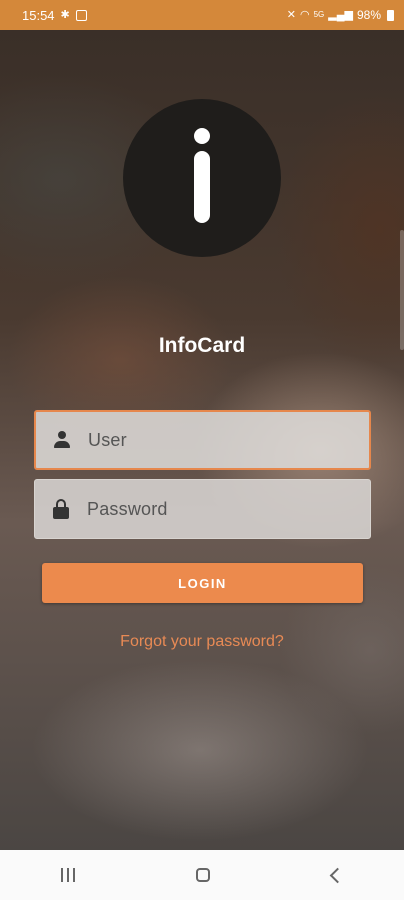 This screenshot has width=404, height=900. Describe the element at coordinates (368, 15) in the screenshot. I see `battery-percent: 98%` at that location.